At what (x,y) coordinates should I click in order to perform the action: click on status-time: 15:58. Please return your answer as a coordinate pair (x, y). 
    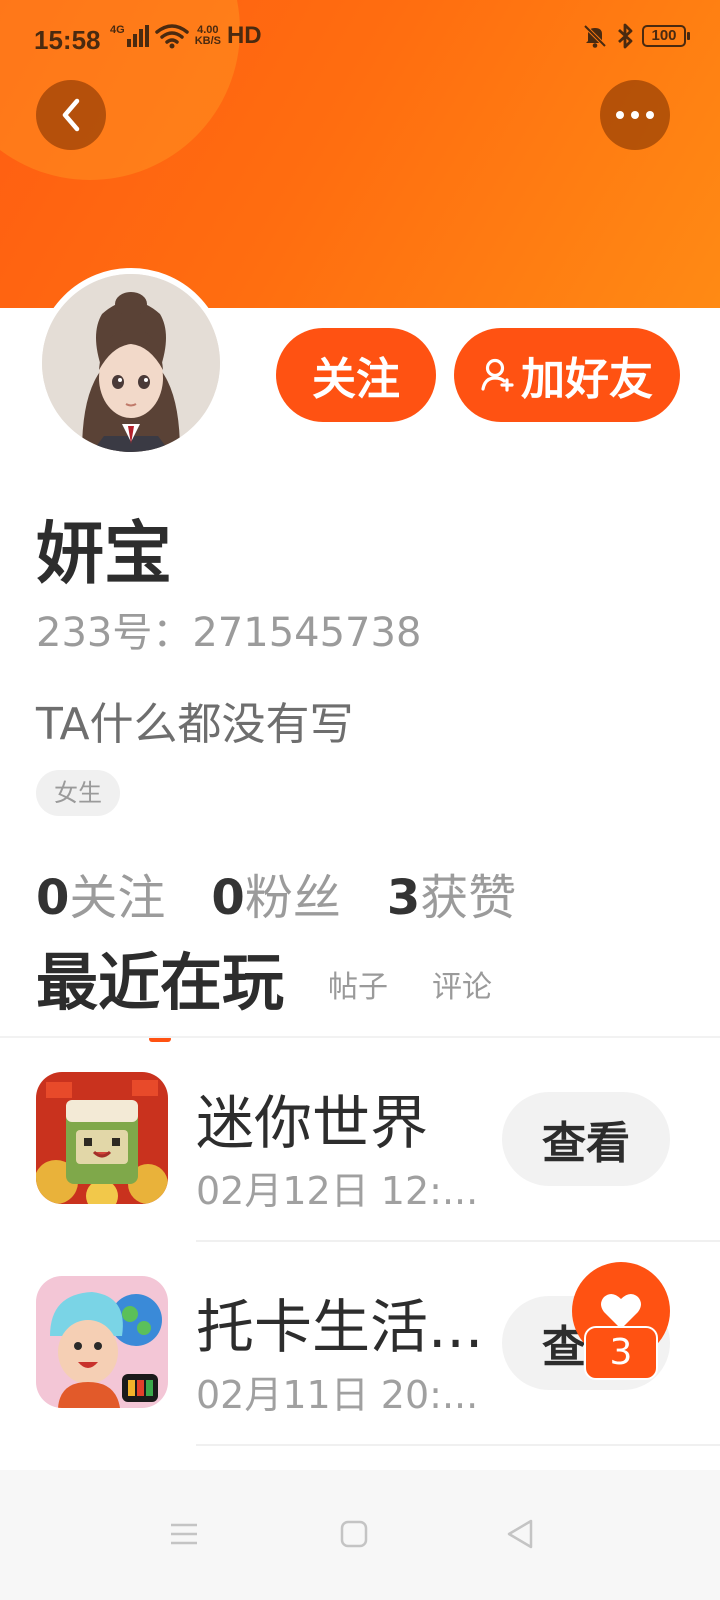
    Looking at the image, I should click on (67, 40).